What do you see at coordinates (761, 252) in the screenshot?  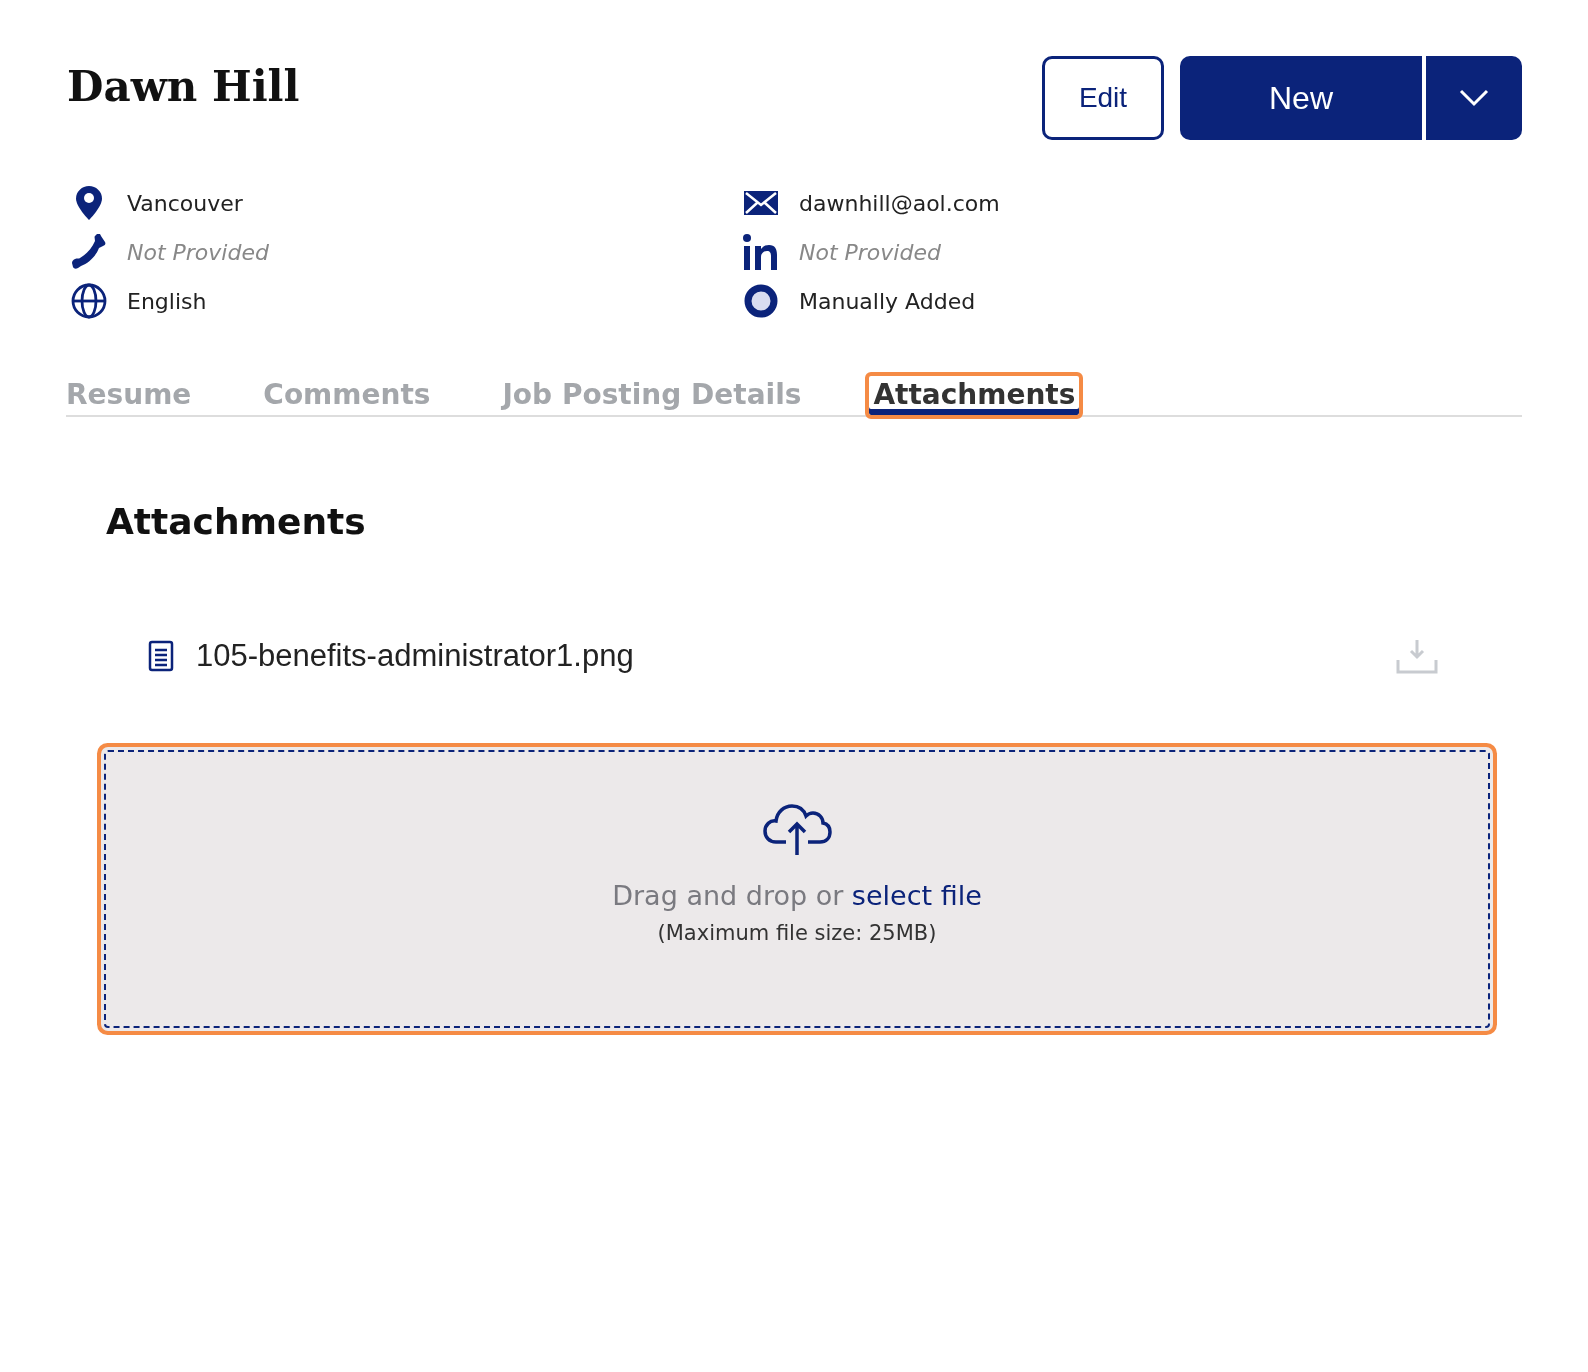 I see `linkedin-icon` at bounding box center [761, 252].